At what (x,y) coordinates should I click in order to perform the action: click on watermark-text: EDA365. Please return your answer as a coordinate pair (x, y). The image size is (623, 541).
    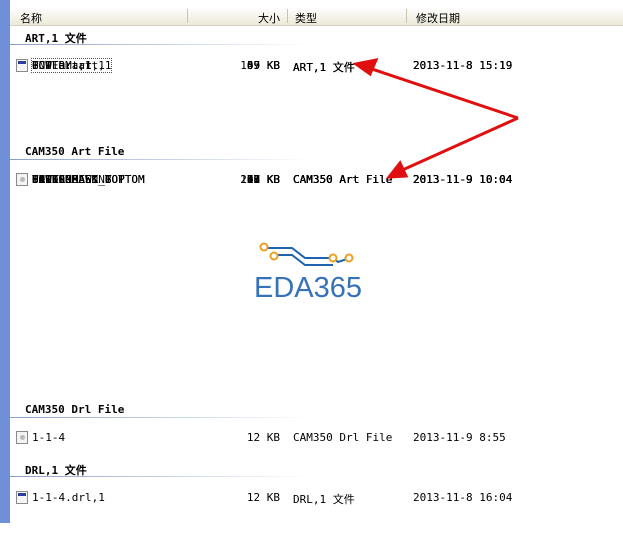
    Looking at the image, I should click on (308, 288).